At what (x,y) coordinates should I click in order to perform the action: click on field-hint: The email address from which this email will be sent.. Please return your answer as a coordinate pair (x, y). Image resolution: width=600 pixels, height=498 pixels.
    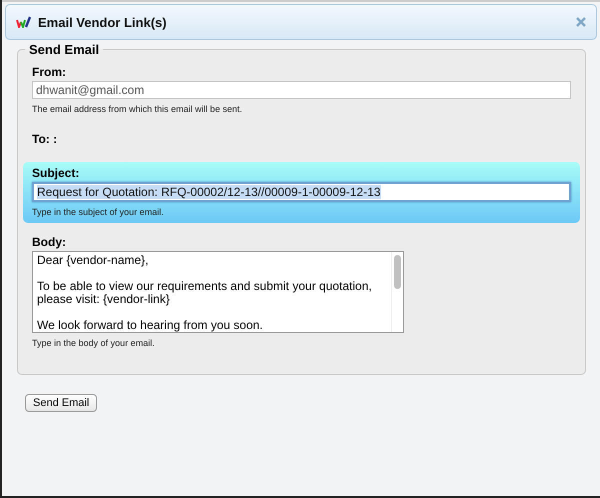
    Looking at the image, I should click on (138, 109).